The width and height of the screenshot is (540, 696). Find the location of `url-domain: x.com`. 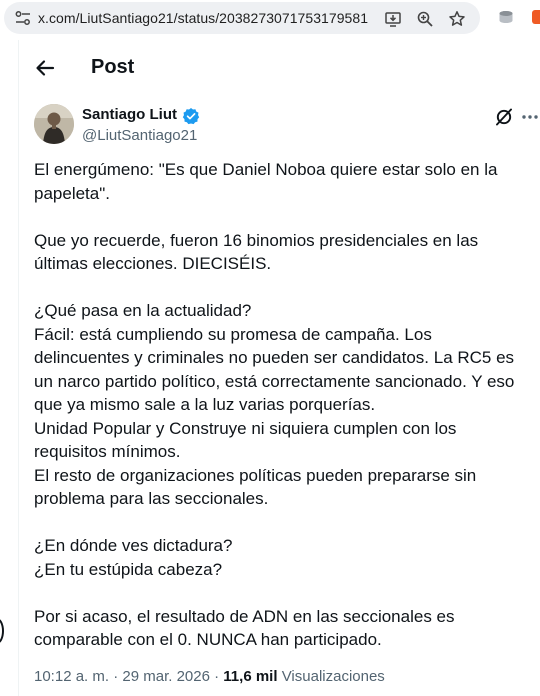

url-domain: x.com is located at coordinates (57, 18).